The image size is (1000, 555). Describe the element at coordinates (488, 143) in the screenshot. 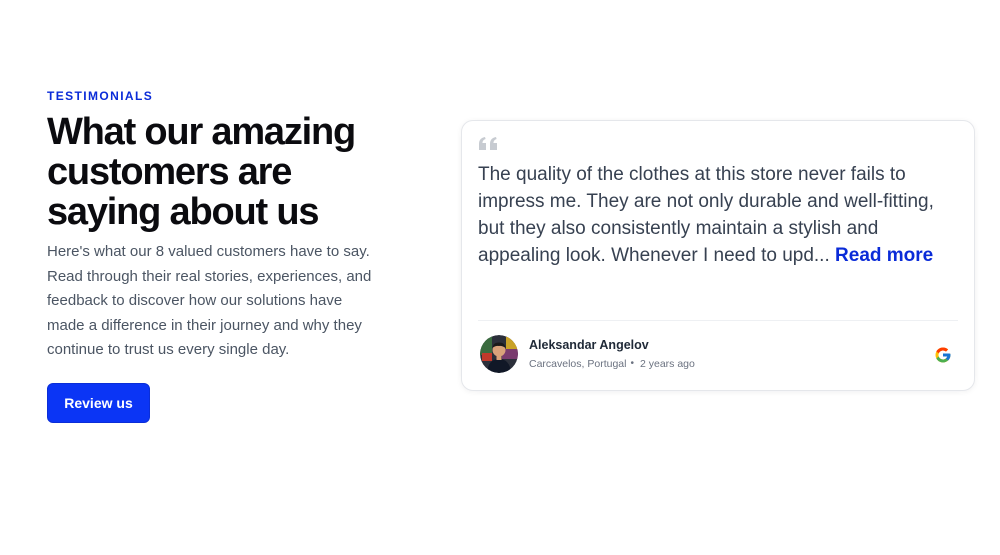

I see `quote-icon` at that location.